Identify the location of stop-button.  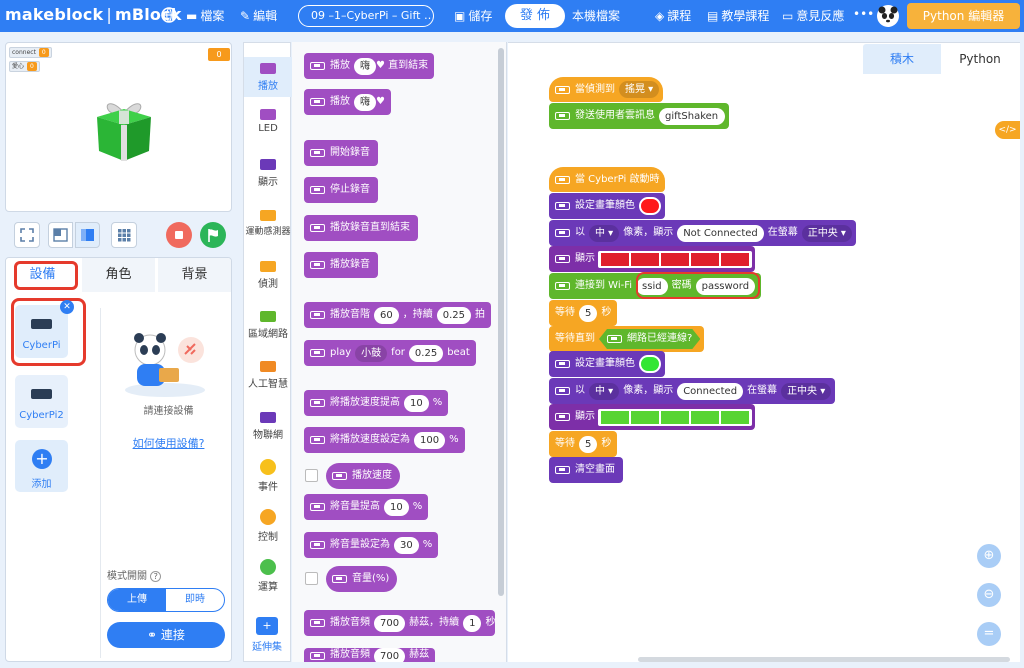
(179, 235).